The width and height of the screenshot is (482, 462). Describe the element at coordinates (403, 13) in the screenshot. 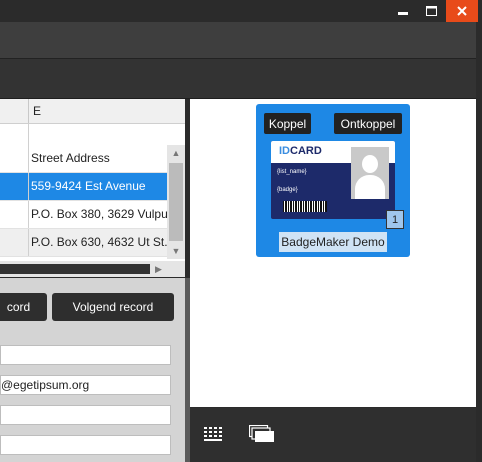

I see `minimize-icon` at that location.